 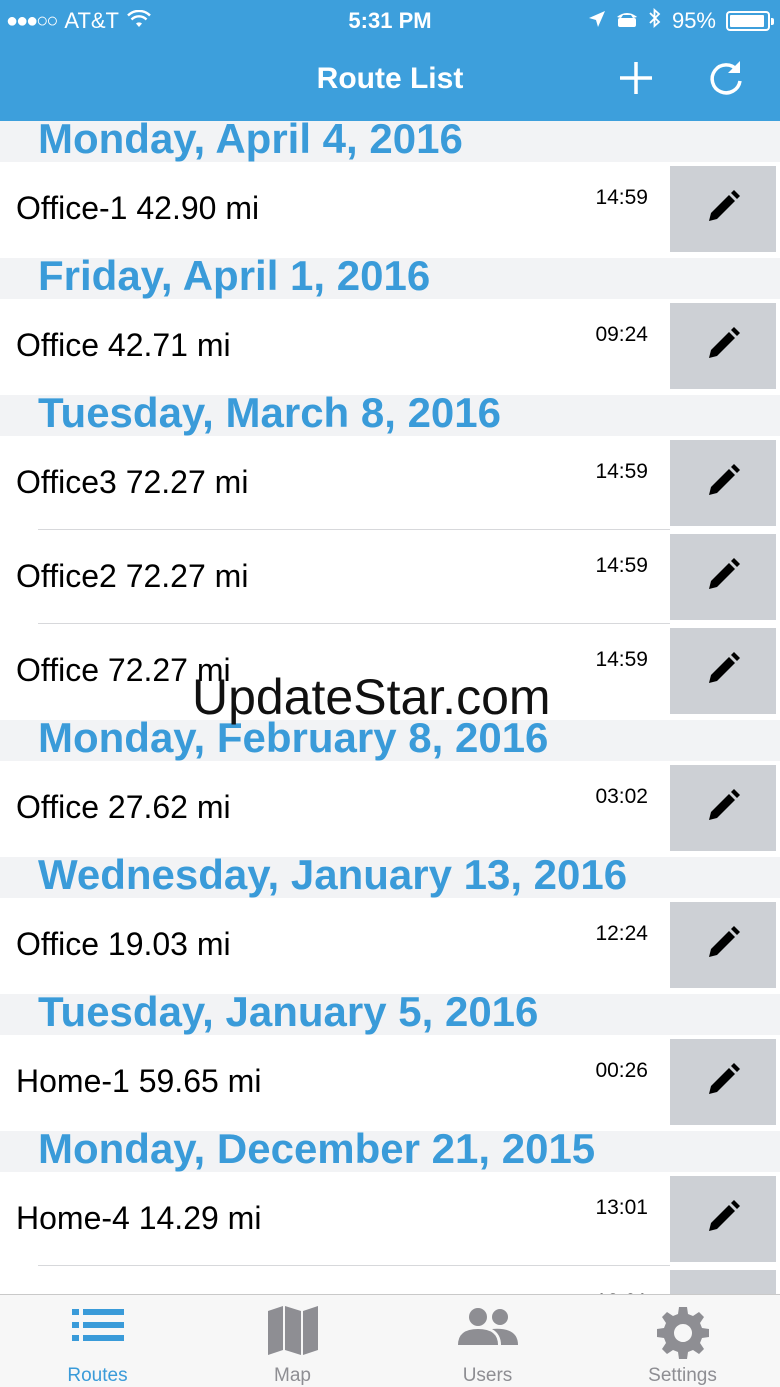 I want to click on tab-label-settings: Settings, so click(x=682, y=1375).